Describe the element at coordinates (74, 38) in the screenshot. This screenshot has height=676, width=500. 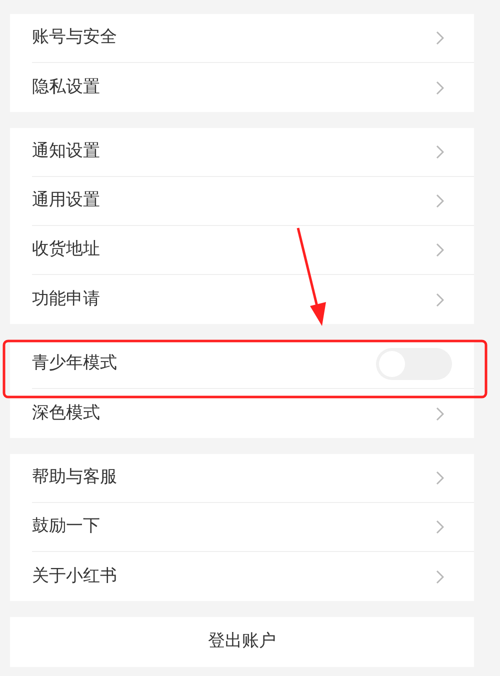
I see `setting-label: 账号与安全` at that location.